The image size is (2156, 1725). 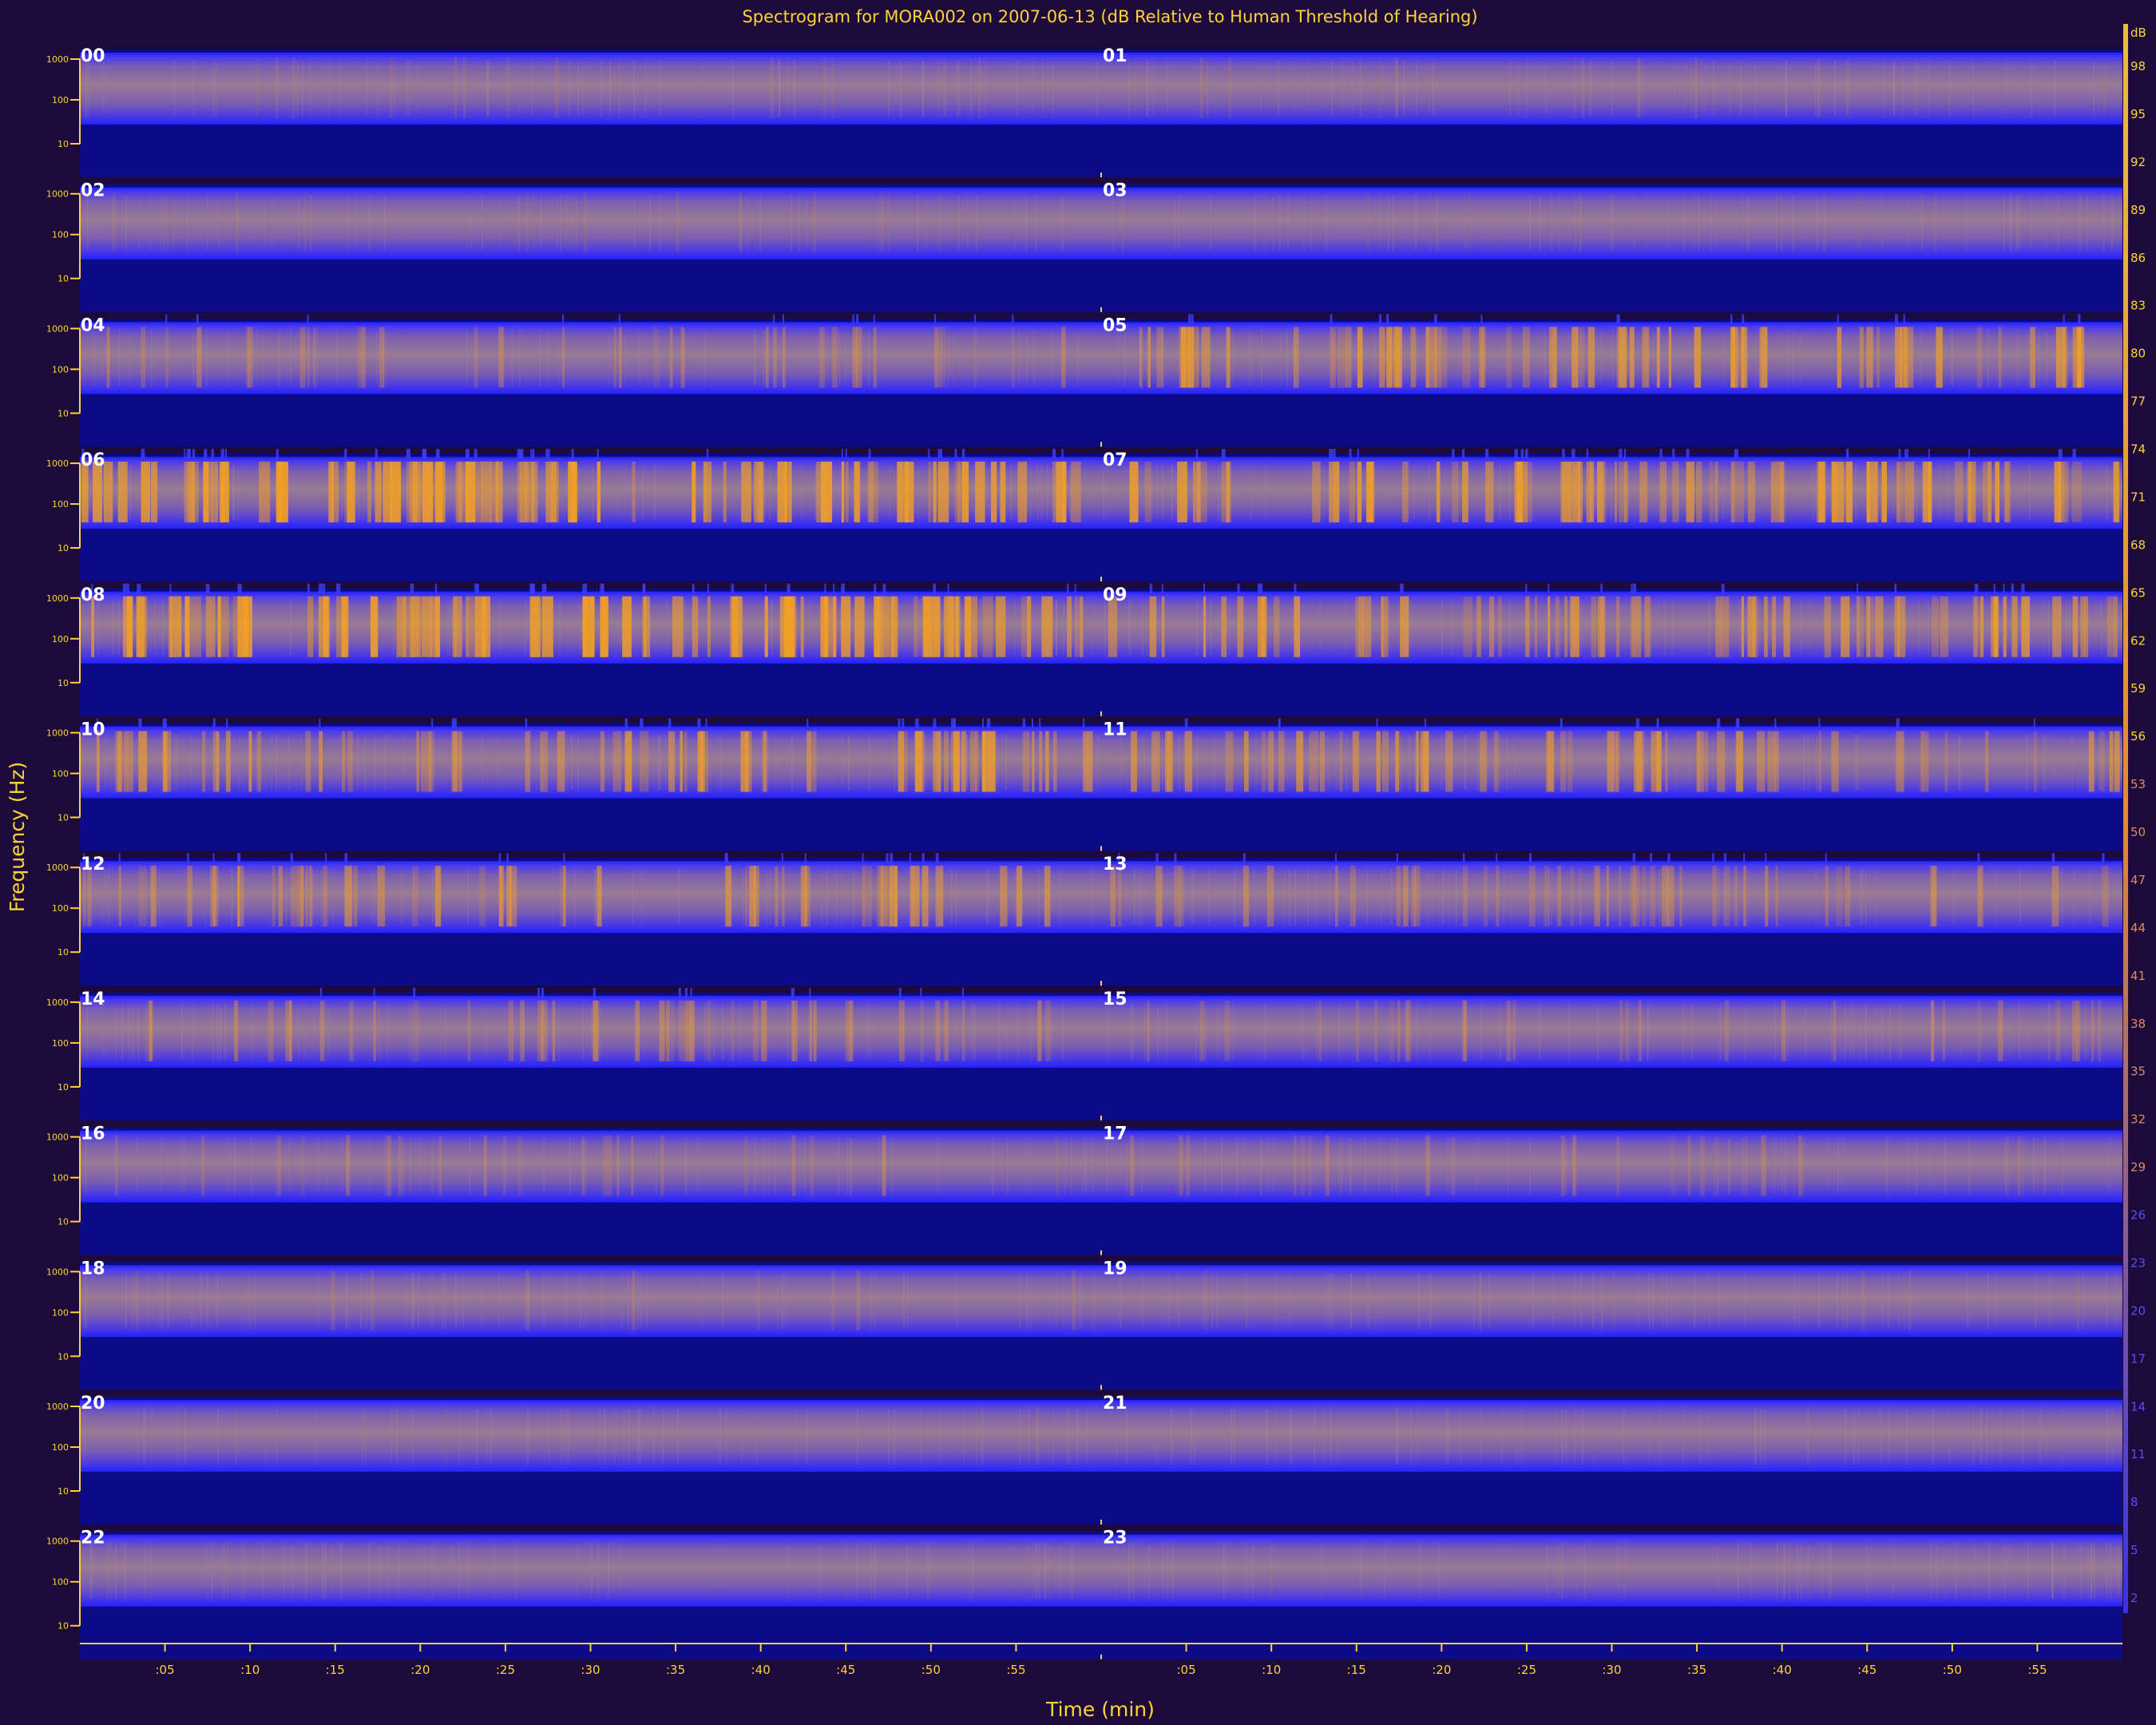 What do you see at coordinates (93, 595) in the screenshot?
I see `hour-label: 08` at bounding box center [93, 595].